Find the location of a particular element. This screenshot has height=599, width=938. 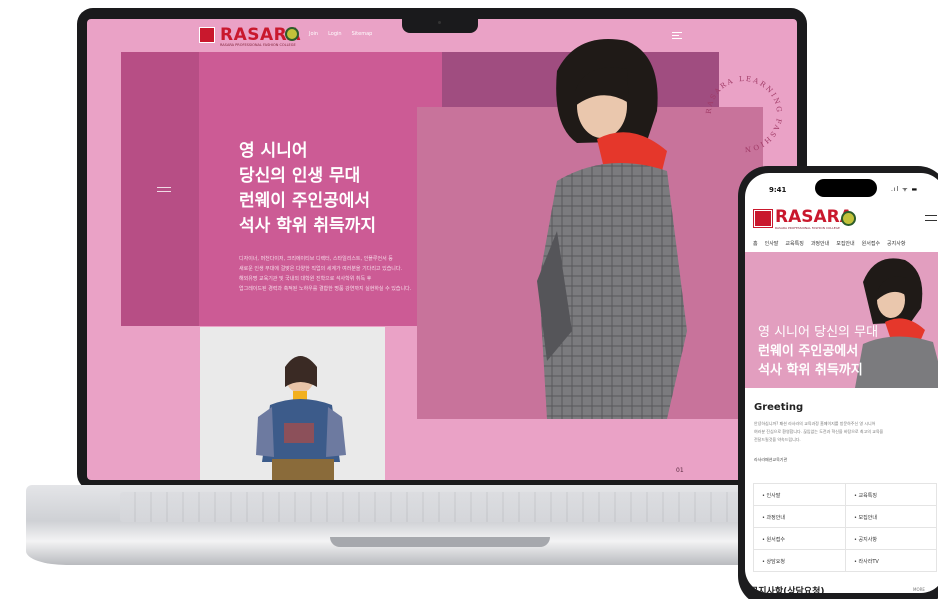

quick-link: • 공지사항 is located at coordinates (890, 538).